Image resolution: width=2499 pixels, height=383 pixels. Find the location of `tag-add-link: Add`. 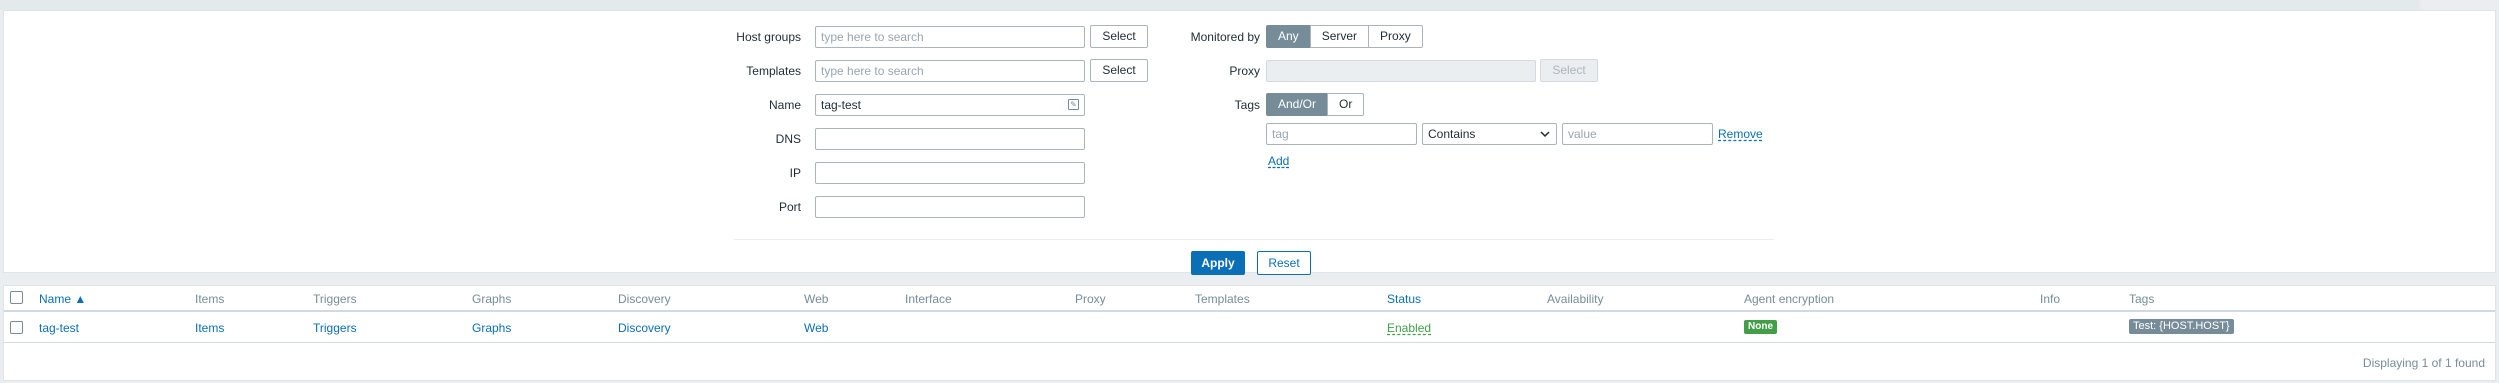

tag-add-link: Add is located at coordinates (1278, 161).